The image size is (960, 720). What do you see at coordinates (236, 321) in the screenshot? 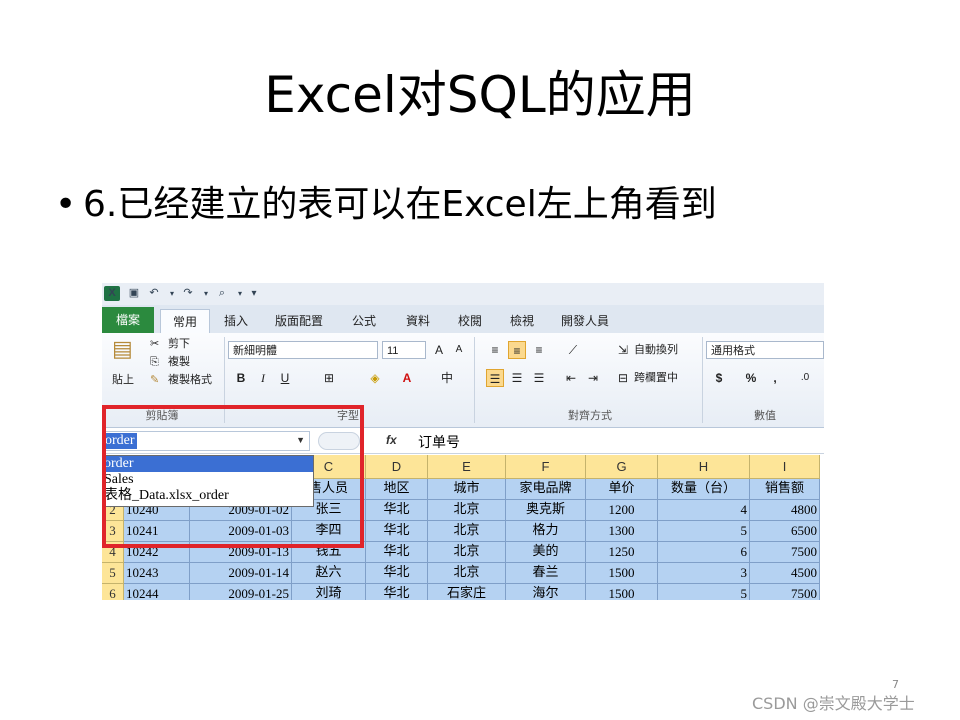
I see `tab-insert: 插入` at bounding box center [236, 321].